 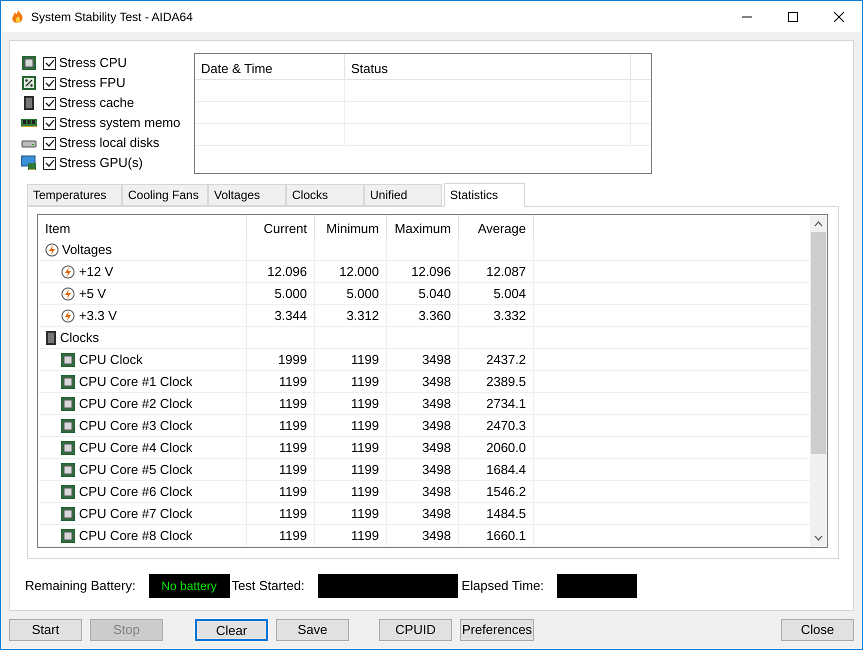 I want to click on dialog-button: Preferences, so click(x=497, y=630).